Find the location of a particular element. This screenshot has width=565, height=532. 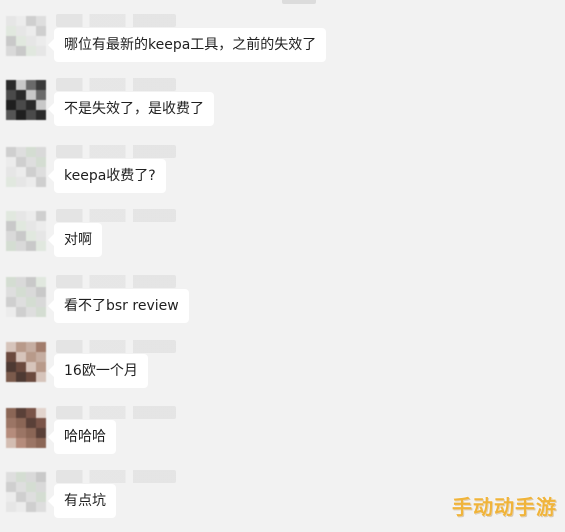

chat-message: 看不了bsr review is located at coordinates (276, 305).